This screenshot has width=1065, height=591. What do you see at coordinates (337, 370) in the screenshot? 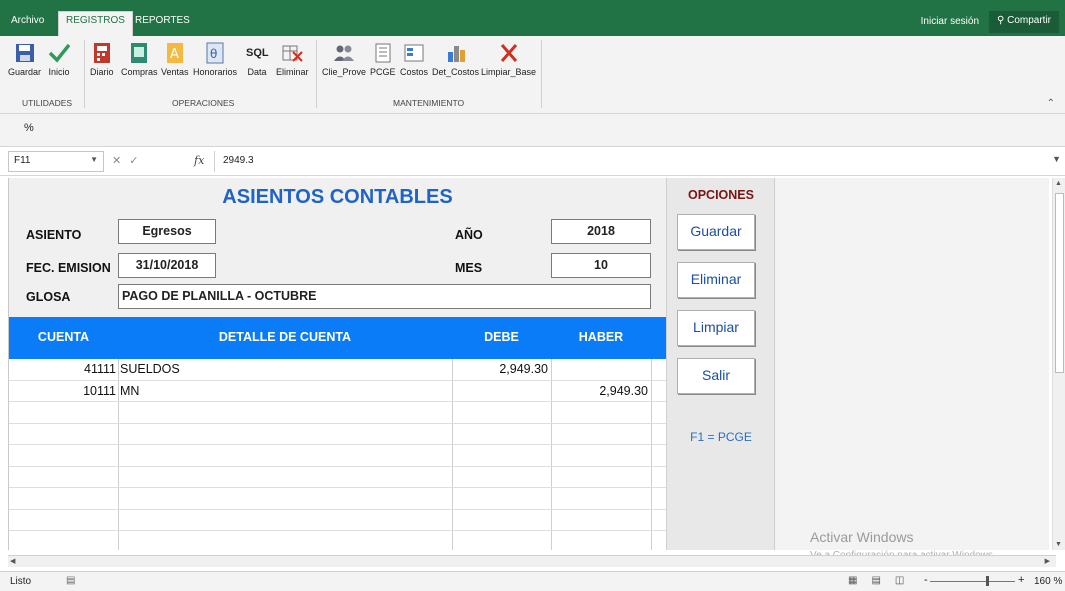
I see `table-row: 41111 SUELDOS 2,949.30` at bounding box center [337, 370].